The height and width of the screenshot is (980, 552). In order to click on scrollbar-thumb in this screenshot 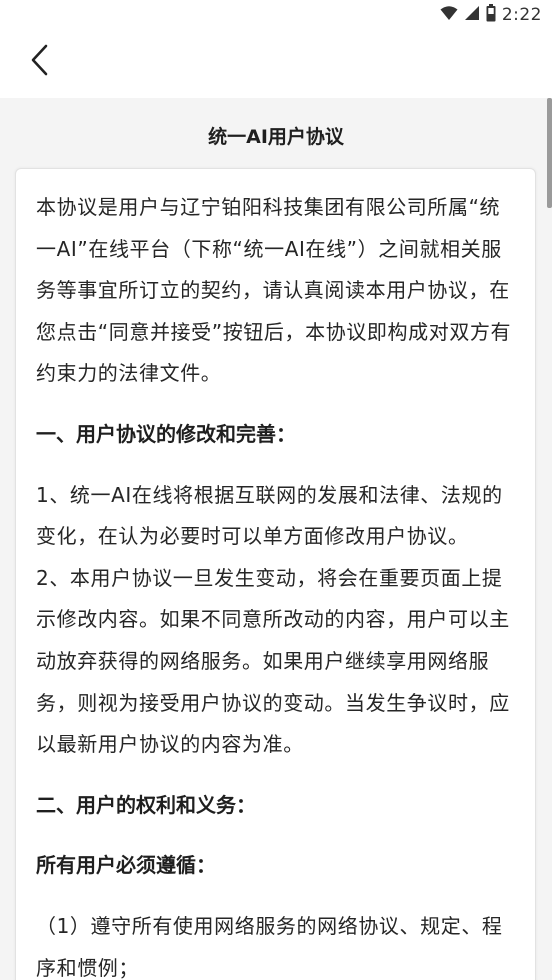, I will do `click(549, 153)`.